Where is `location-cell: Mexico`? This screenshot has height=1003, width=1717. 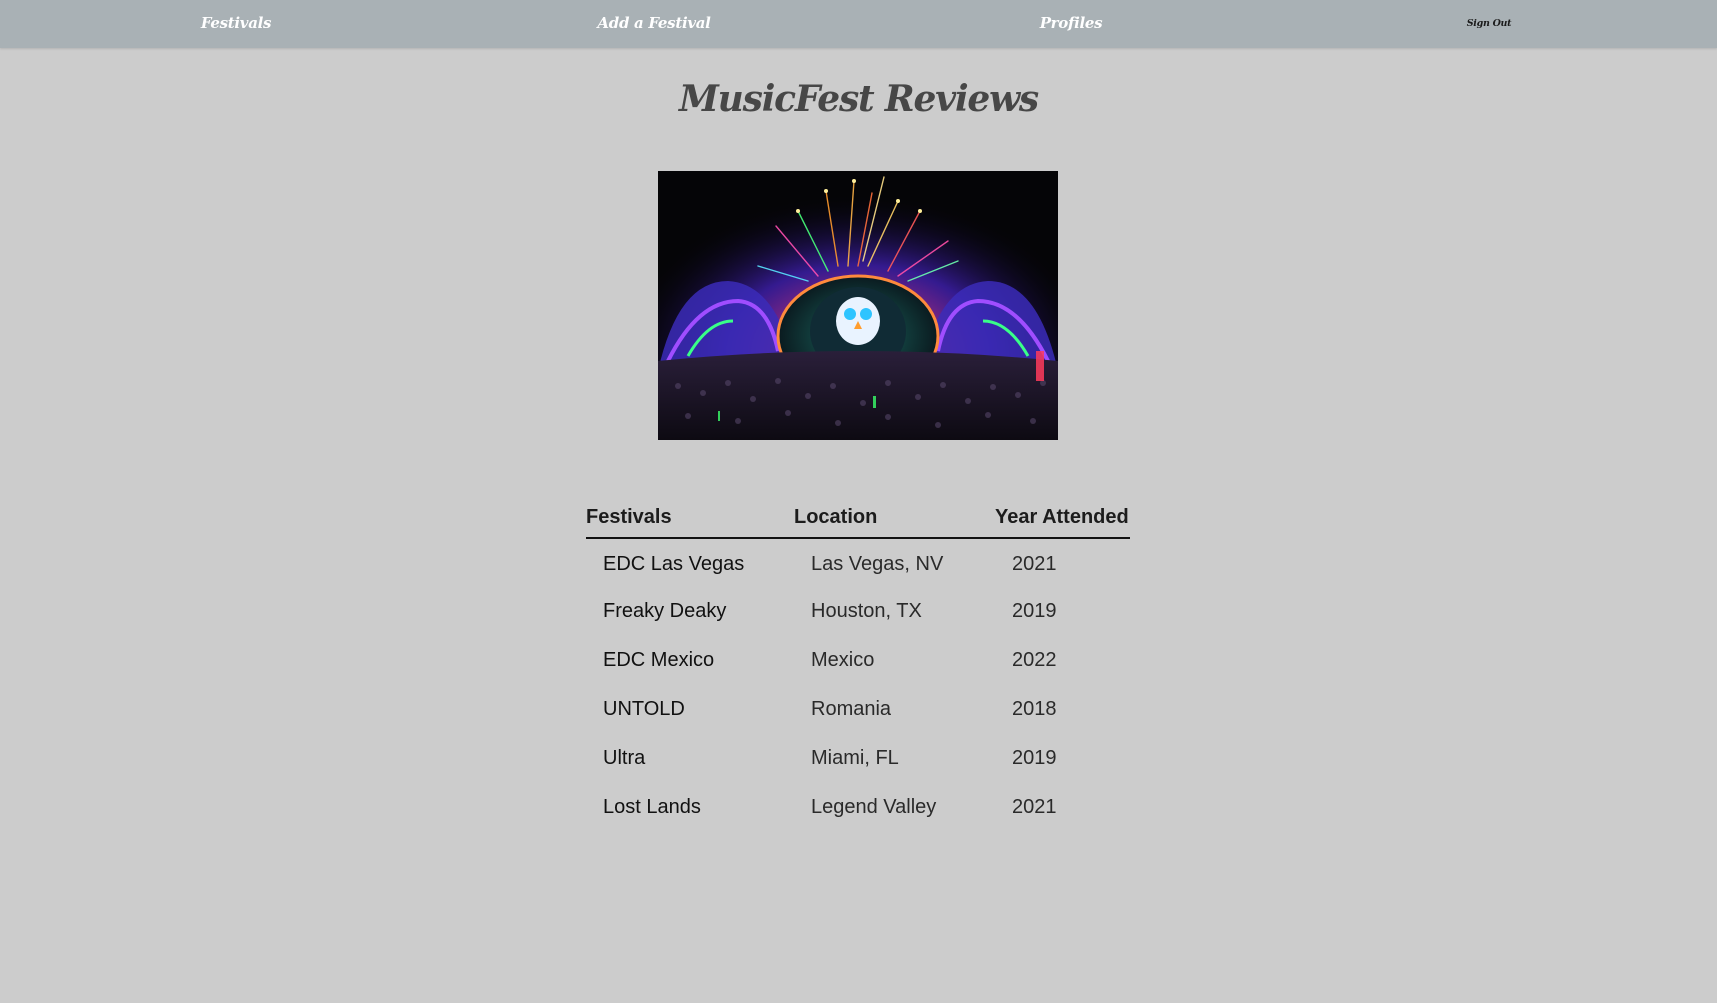 location-cell: Mexico is located at coordinates (843, 660).